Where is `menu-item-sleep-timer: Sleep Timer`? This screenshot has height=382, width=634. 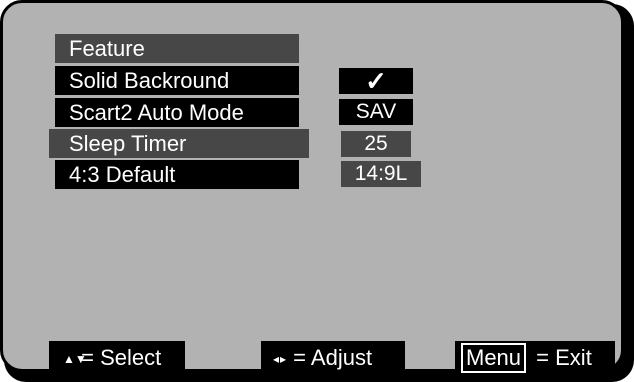 menu-item-sleep-timer: Sleep Timer is located at coordinates (179, 143).